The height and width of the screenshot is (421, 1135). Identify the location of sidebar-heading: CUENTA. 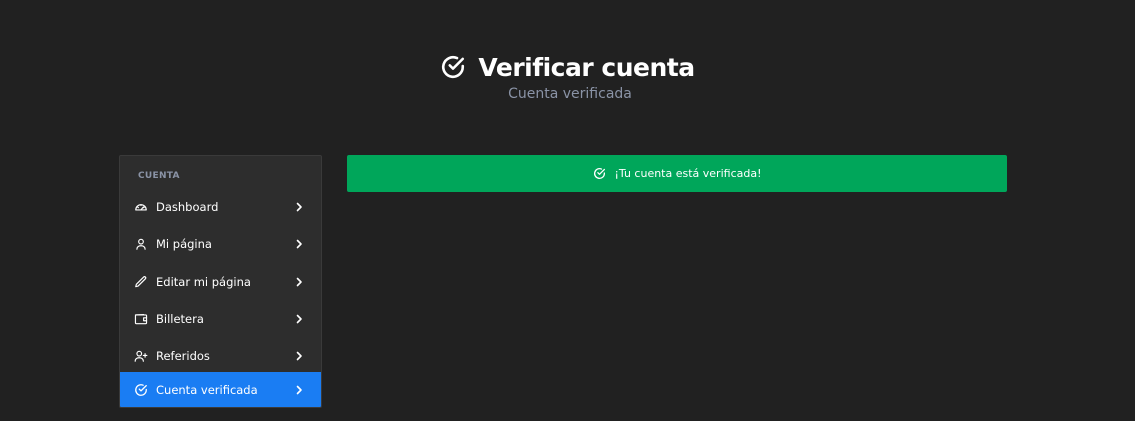
(159, 176).